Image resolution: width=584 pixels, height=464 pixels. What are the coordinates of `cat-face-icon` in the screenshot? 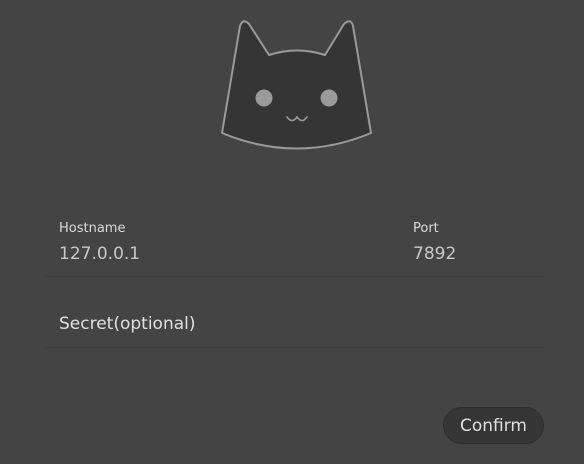 It's located at (296, 85).